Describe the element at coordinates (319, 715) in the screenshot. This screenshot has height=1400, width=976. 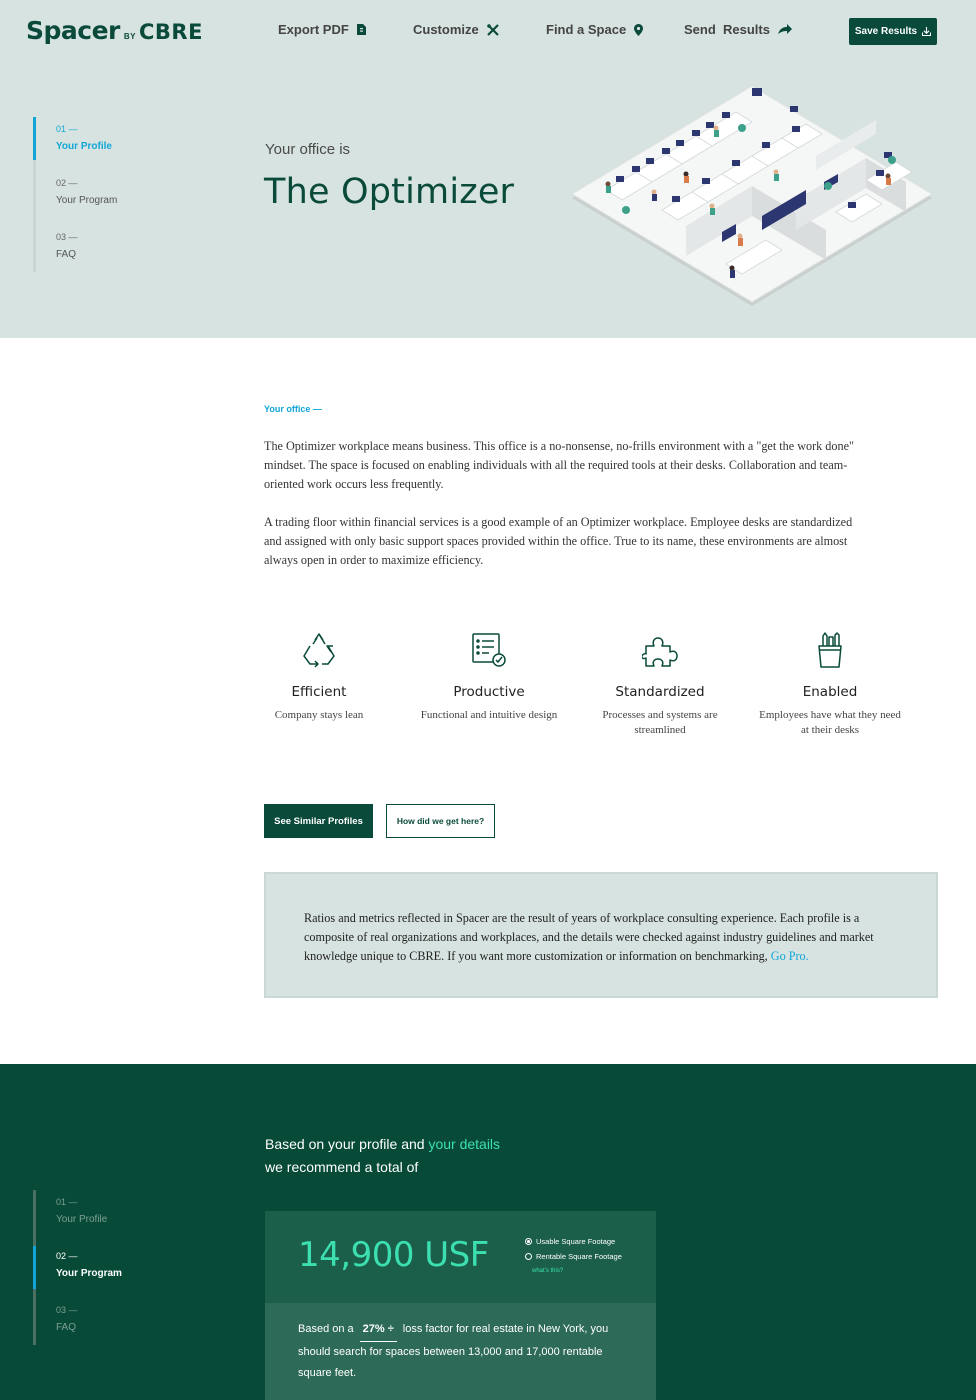
I see `feature-description: Company stays lean` at that location.